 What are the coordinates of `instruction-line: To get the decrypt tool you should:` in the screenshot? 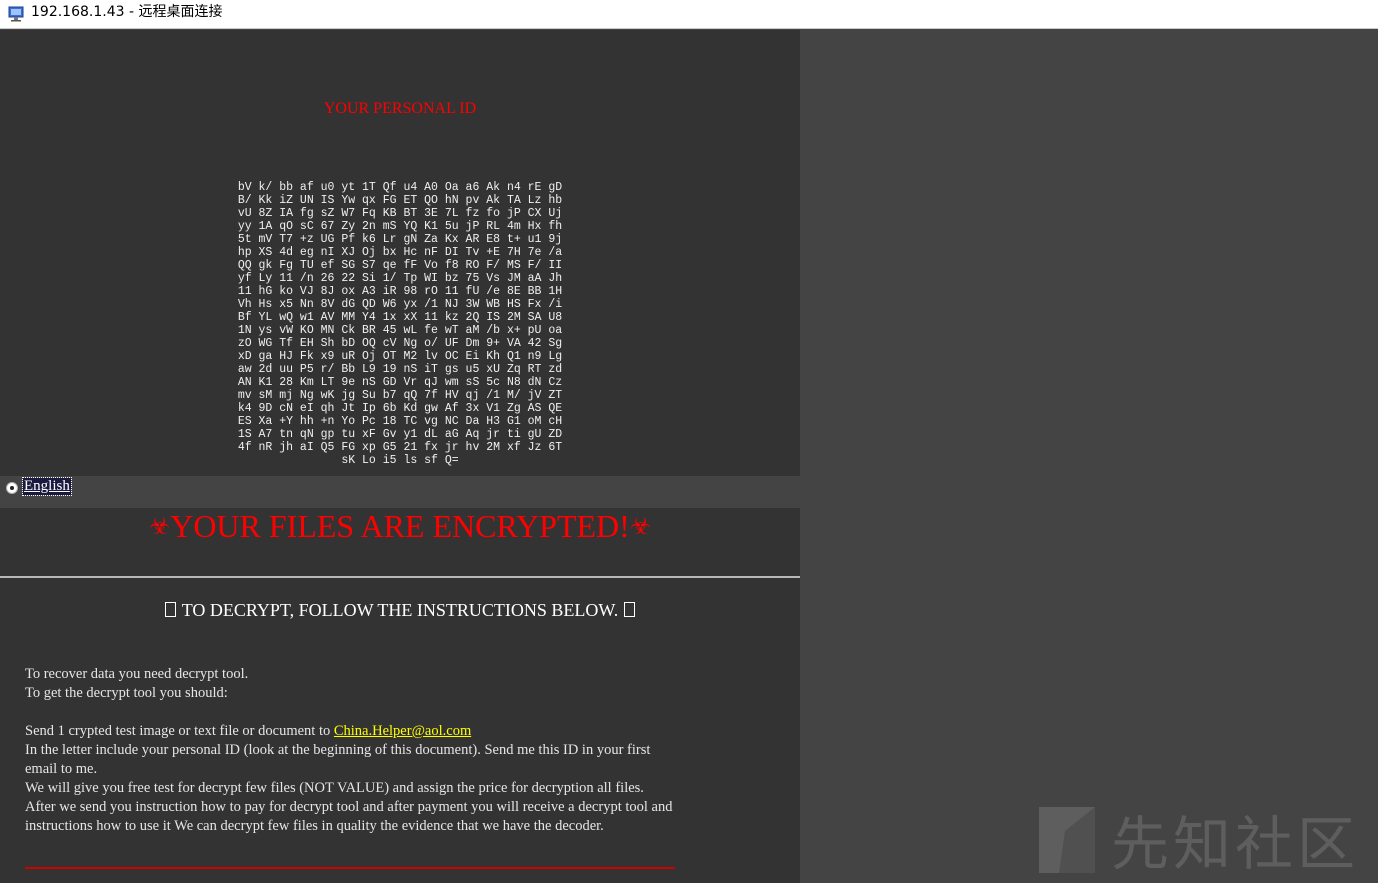 It's located at (126, 693).